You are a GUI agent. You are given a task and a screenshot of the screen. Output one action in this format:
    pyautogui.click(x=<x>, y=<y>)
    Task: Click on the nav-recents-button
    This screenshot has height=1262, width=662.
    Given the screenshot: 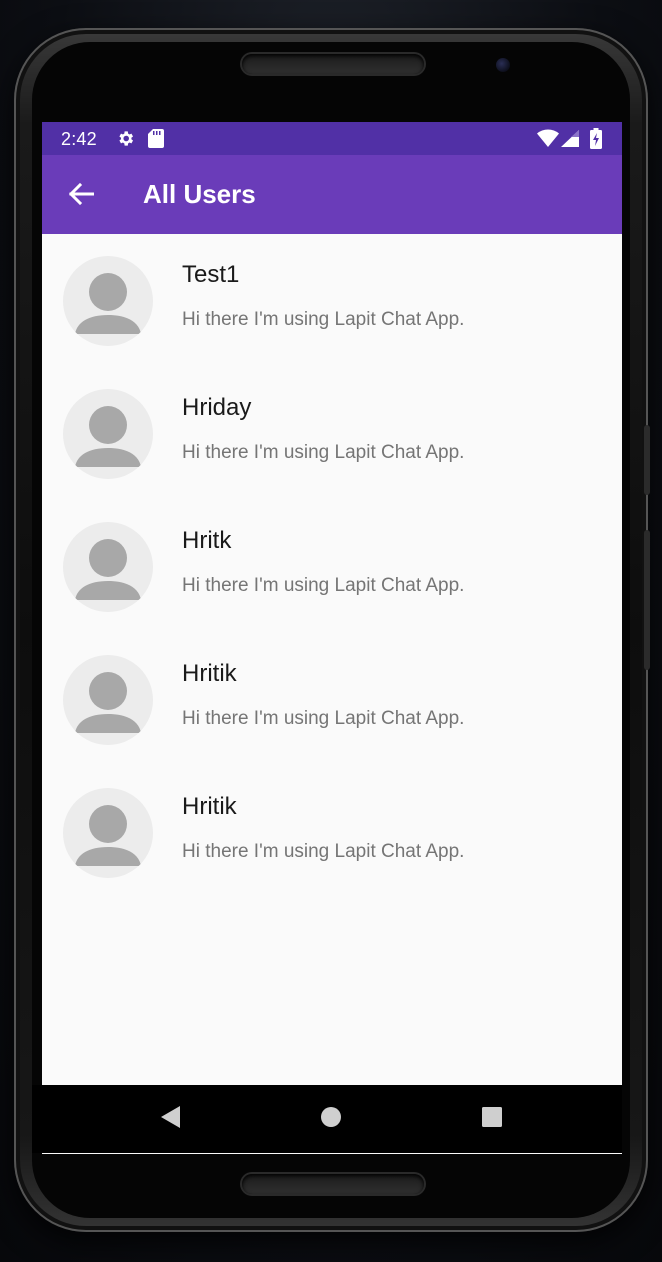 What is the action you would take?
    pyautogui.click(x=492, y=1119)
    